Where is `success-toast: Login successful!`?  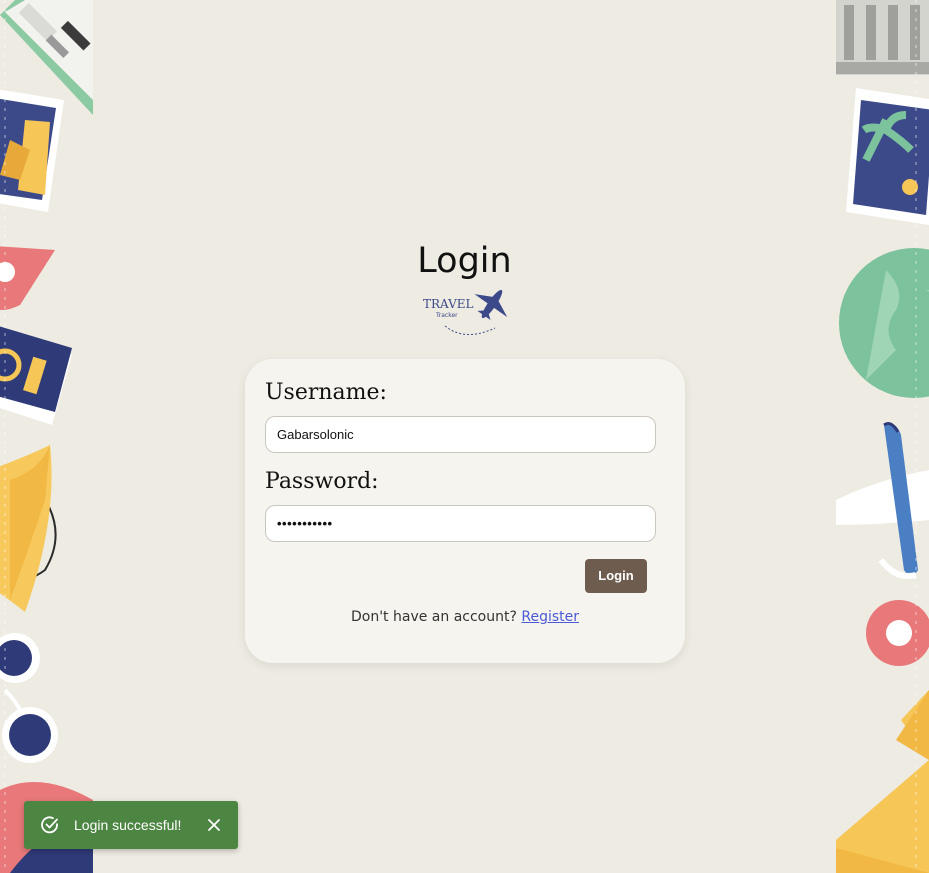 success-toast: Login successful! is located at coordinates (131, 825).